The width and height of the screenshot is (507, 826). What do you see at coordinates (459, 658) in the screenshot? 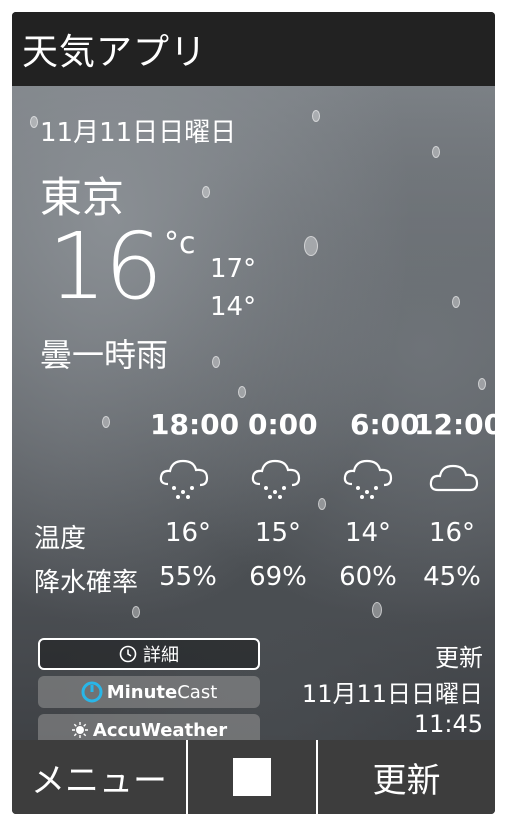
I see `updated-label: 更新` at bounding box center [459, 658].